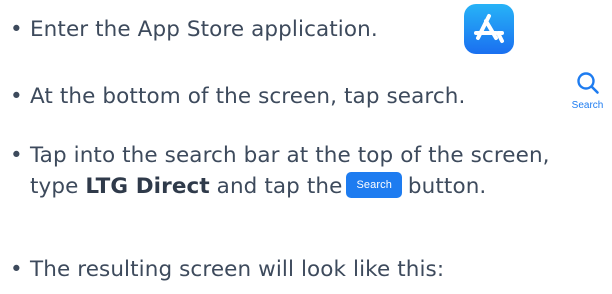 The width and height of the screenshot is (612, 294). I want to click on step-1: • Enter the App Store application., so click(310, 31).